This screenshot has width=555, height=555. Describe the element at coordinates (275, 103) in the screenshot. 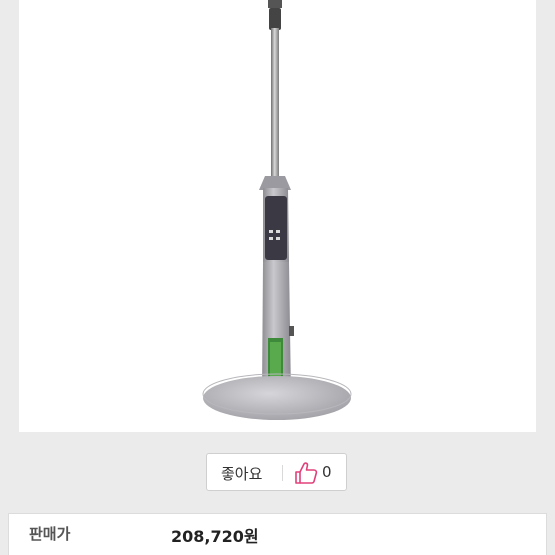

I see `upper-pole` at that location.